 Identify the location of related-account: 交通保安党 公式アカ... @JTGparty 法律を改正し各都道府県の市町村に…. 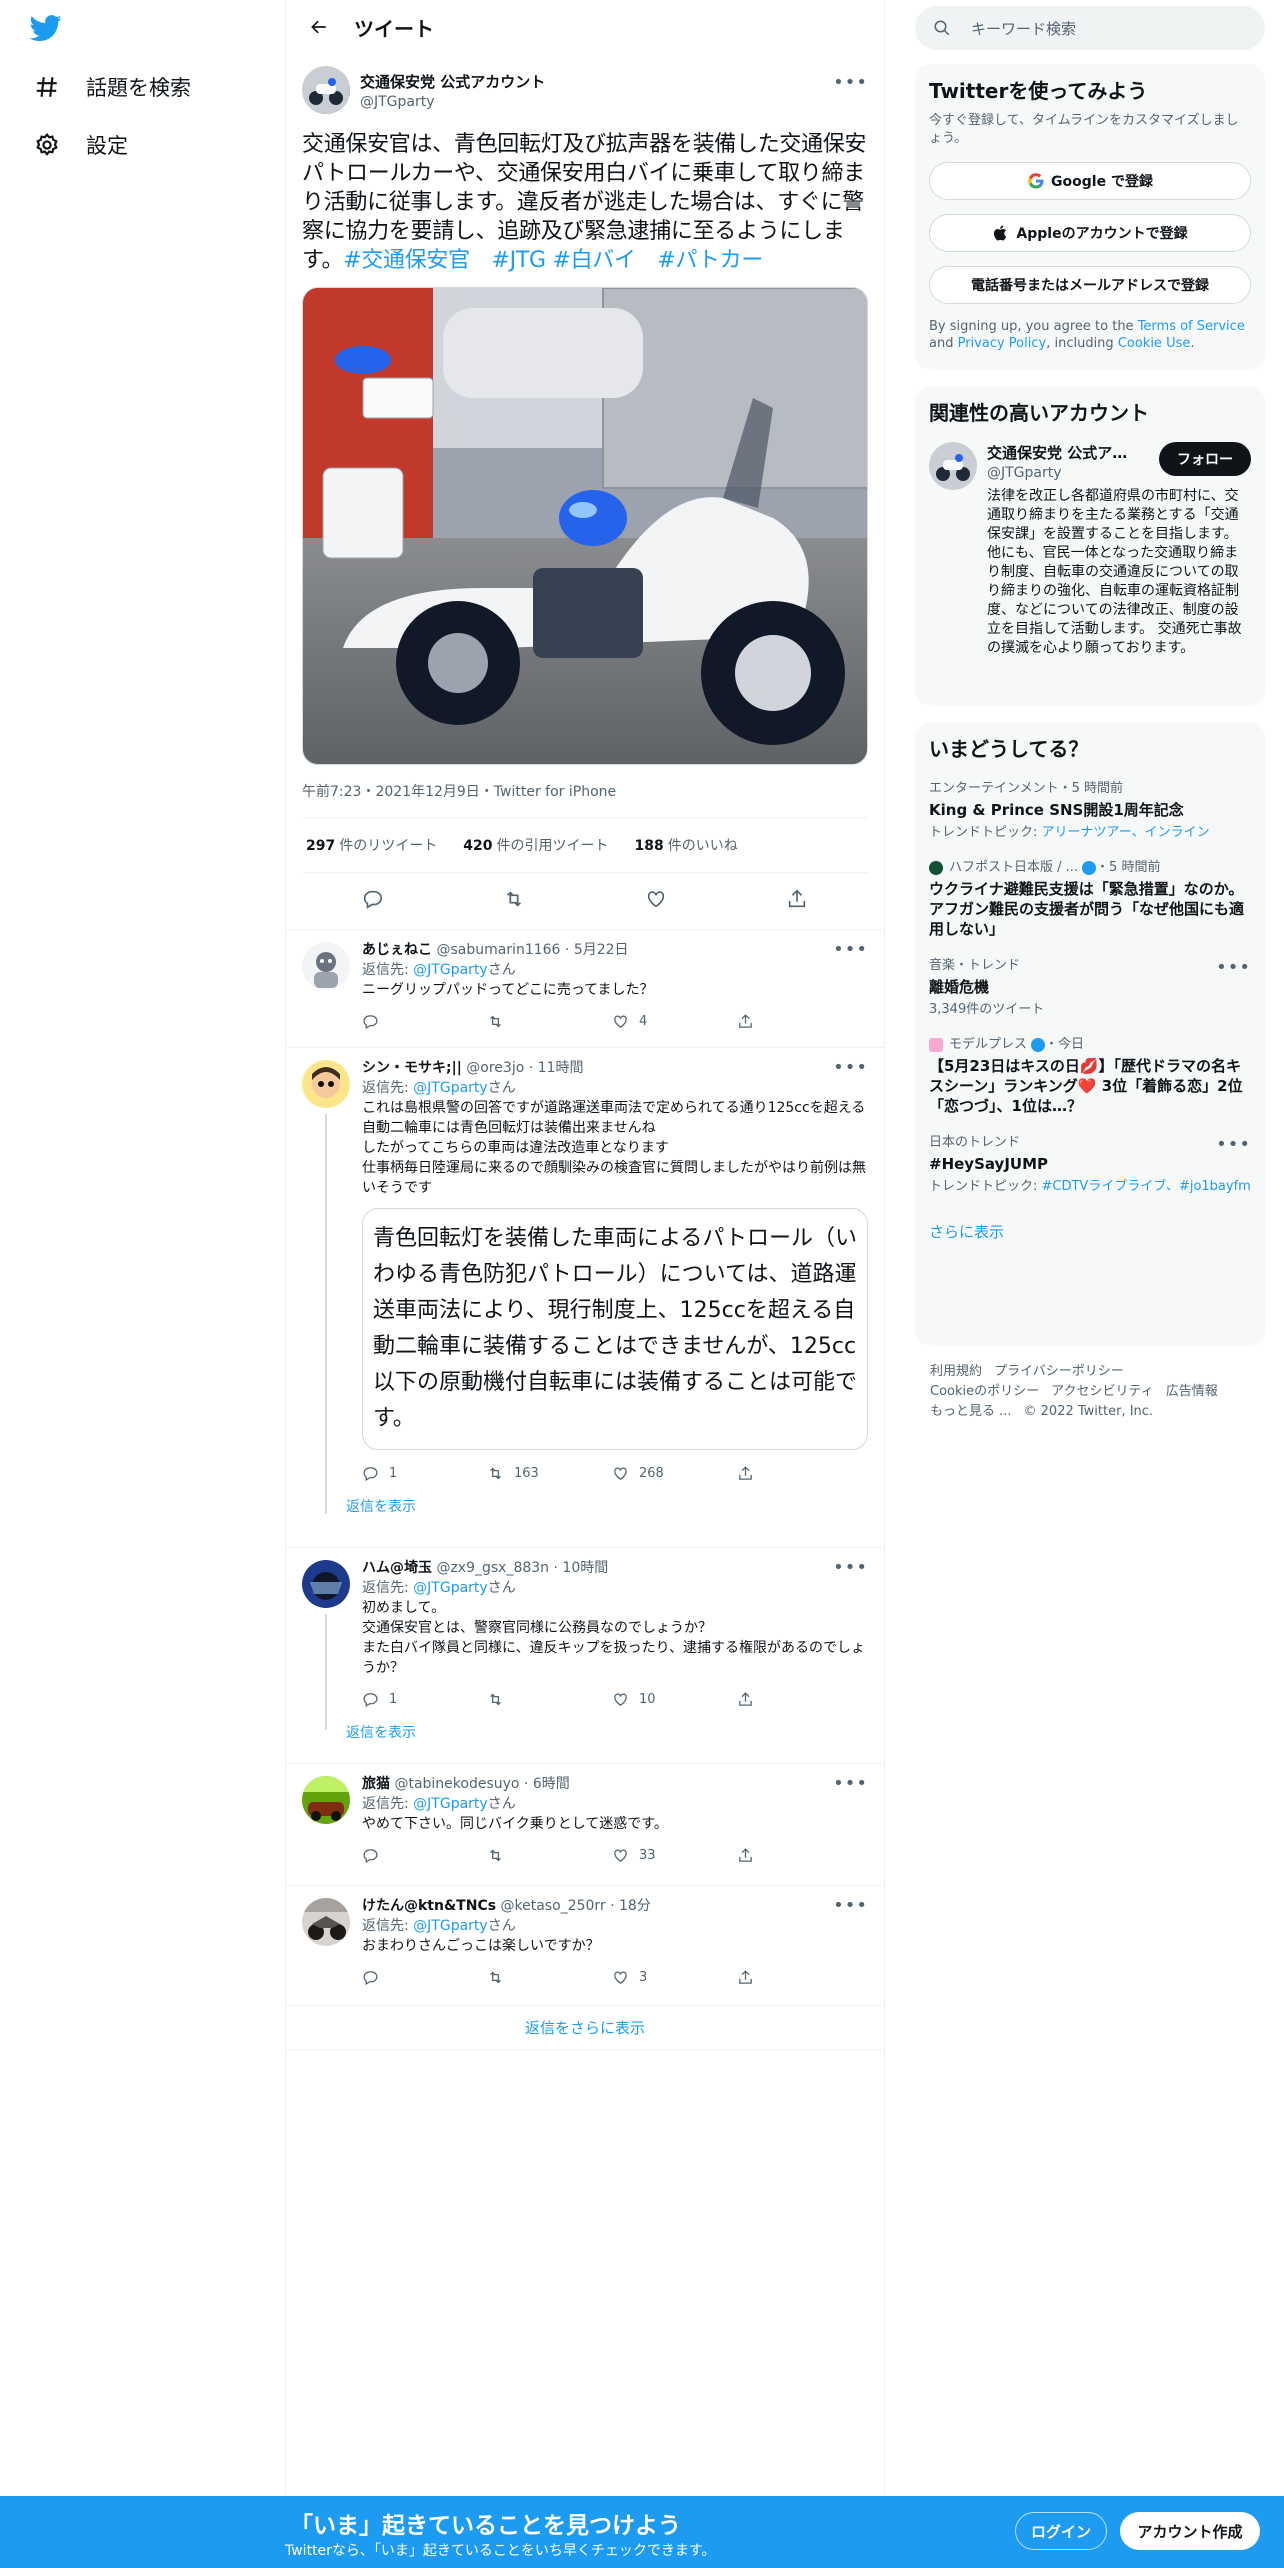
(1090, 550).